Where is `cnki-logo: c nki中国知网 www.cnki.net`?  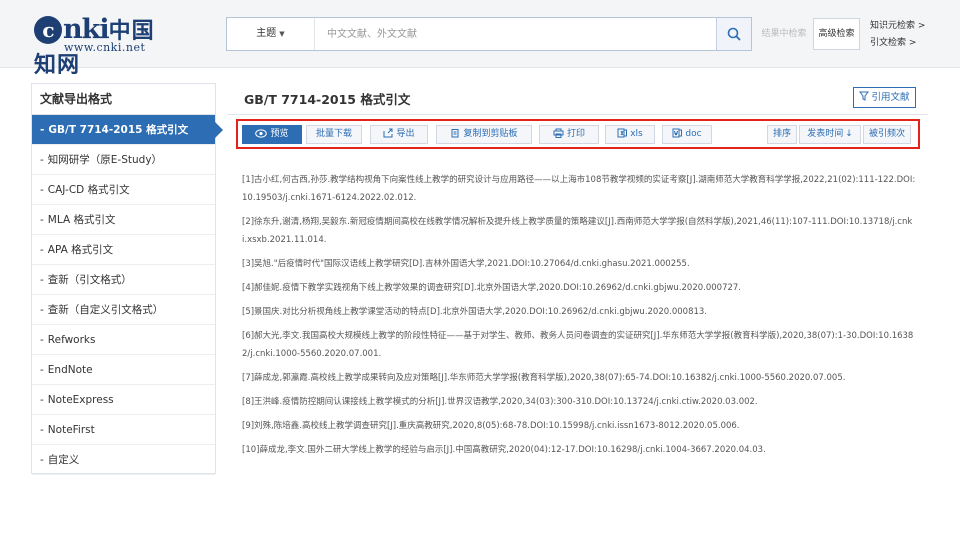 cnki-logo: c nki中国知网 www.cnki.net is located at coordinates (102, 46).